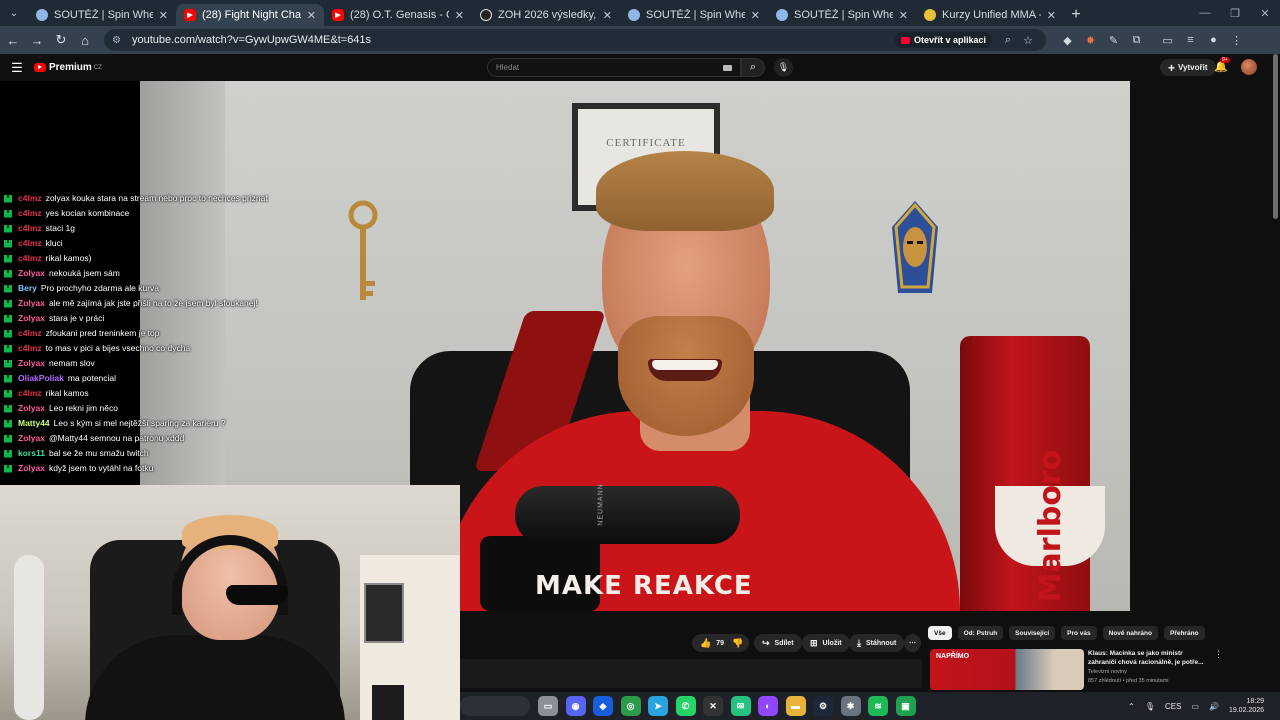  Describe the element at coordinates (1032, 633) in the screenshot. I see `filter-chip: Související` at that location.